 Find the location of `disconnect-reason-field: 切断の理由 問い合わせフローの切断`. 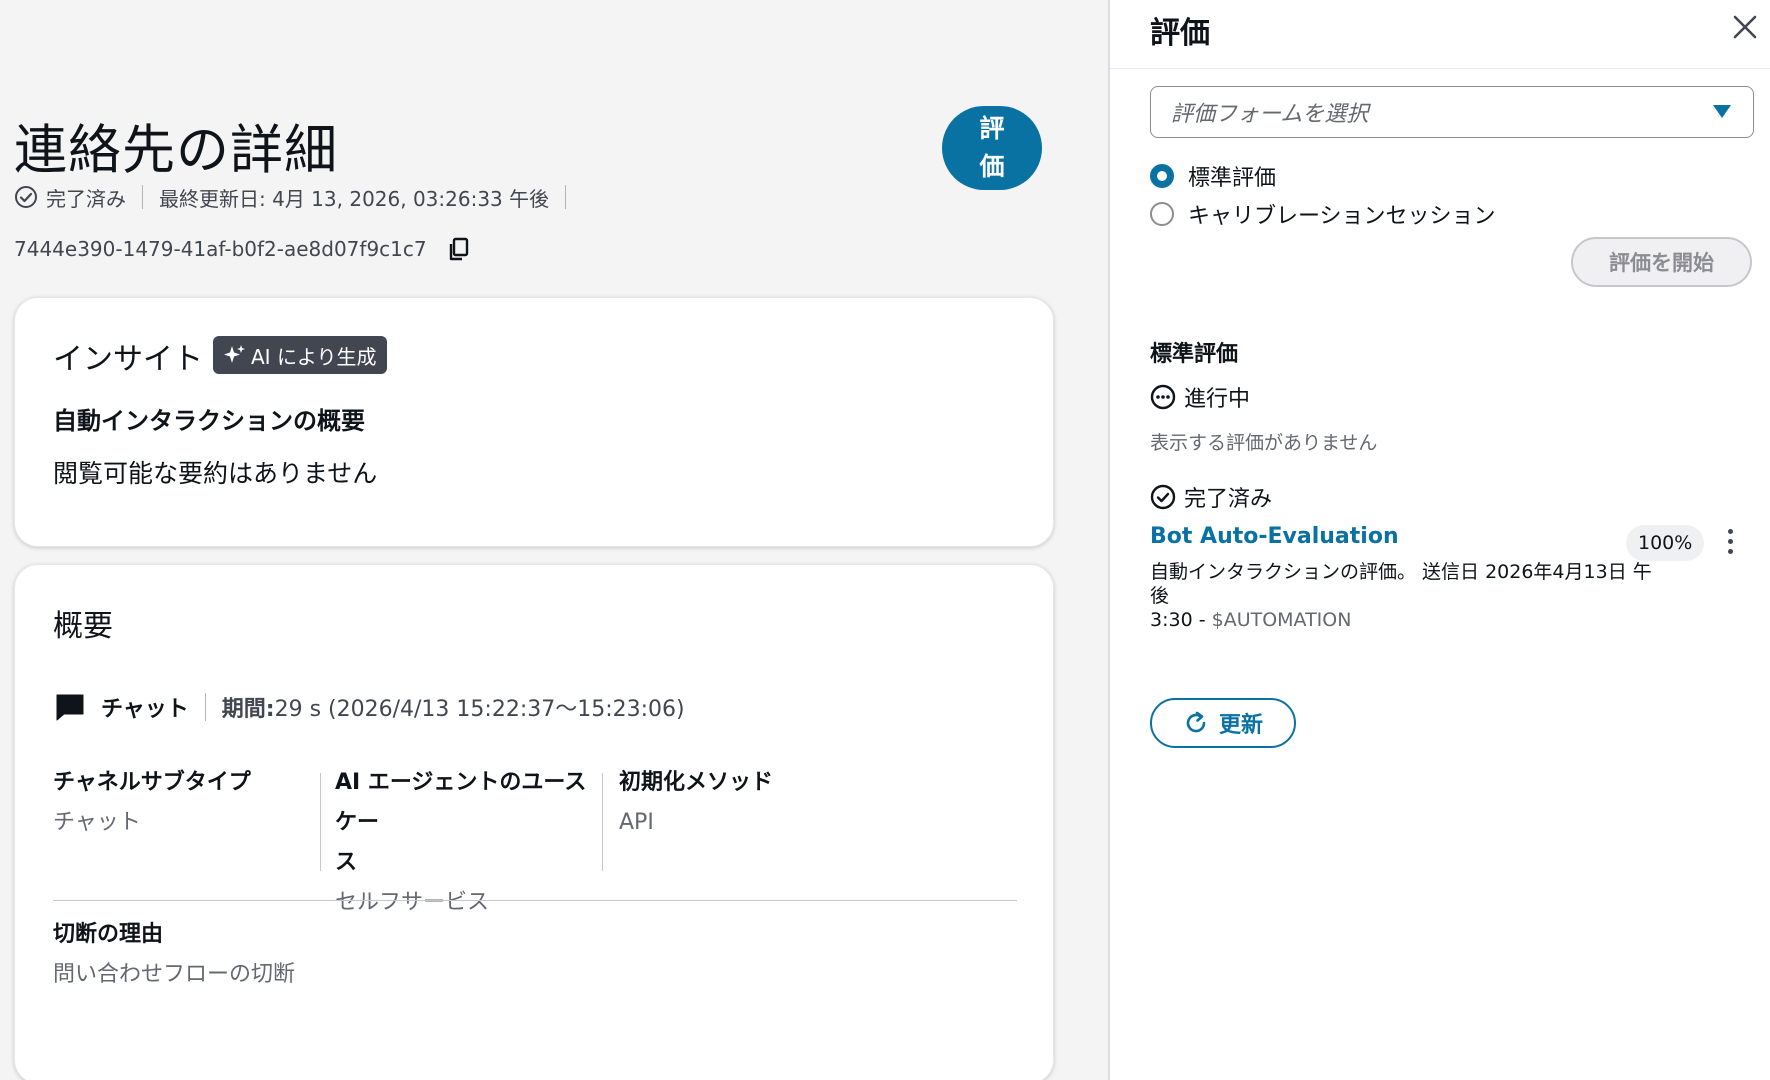

disconnect-reason-field: 切断の理由 問い合わせフローの切断 is located at coordinates (203, 955).